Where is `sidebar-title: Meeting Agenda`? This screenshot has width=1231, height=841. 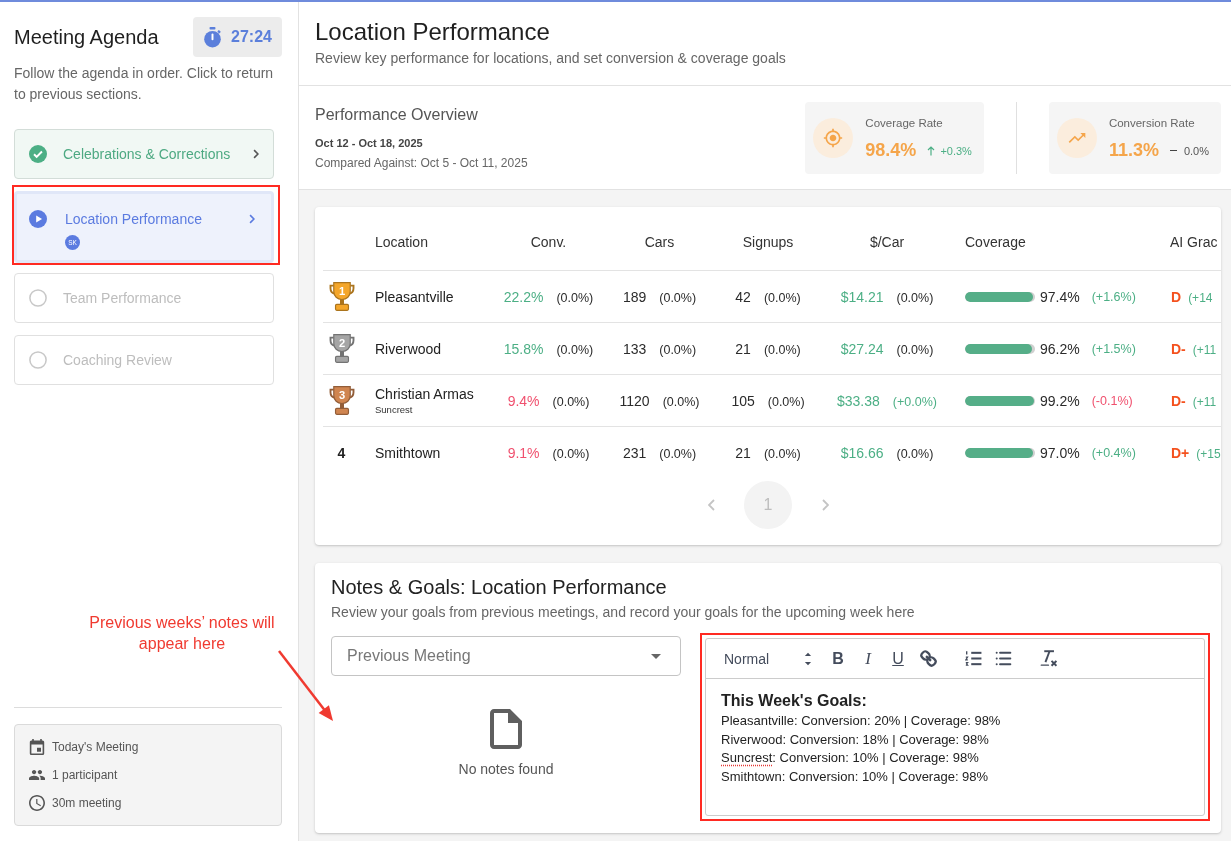
sidebar-title: Meeting Agenda is located at coordinates (86, 37).